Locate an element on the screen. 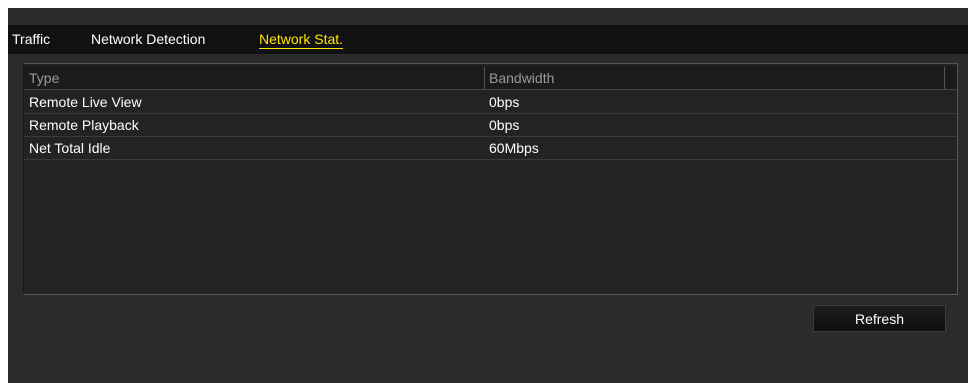 This screenshot has height=383, width=968. table-row: Remote Live View 0bps is located at coordinates (490, 102).